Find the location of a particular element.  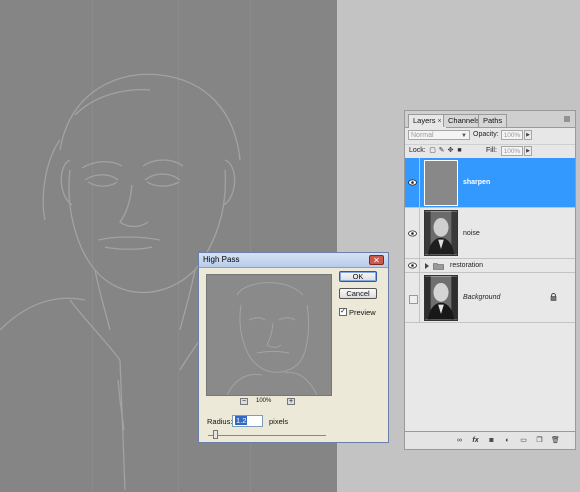

fill-label: Fill: is located at coordinates (491, 150).